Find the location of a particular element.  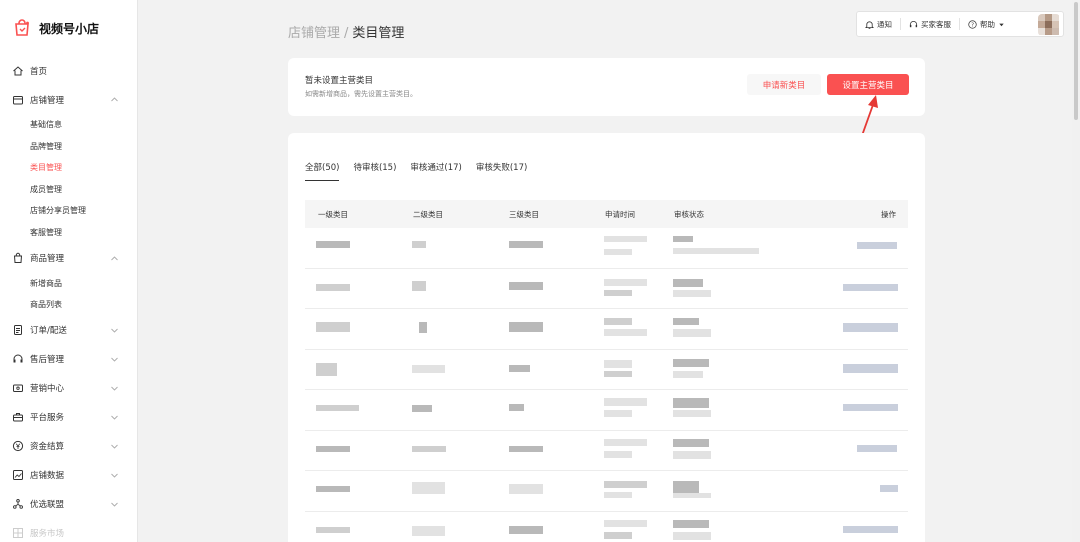

sidebar-item-after-sales: 售后管理 is located at coordinates (68, 359).